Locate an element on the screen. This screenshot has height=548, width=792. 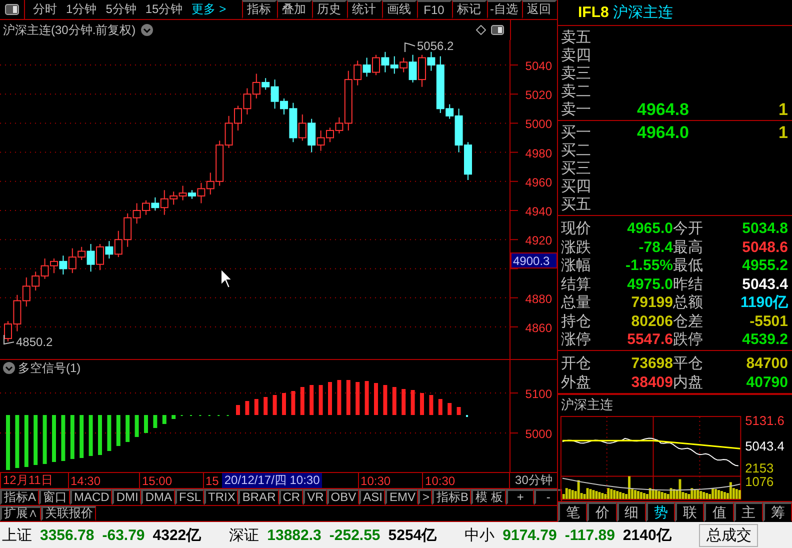
toolbar-button: 统计 is located at coordinates (364, 9).